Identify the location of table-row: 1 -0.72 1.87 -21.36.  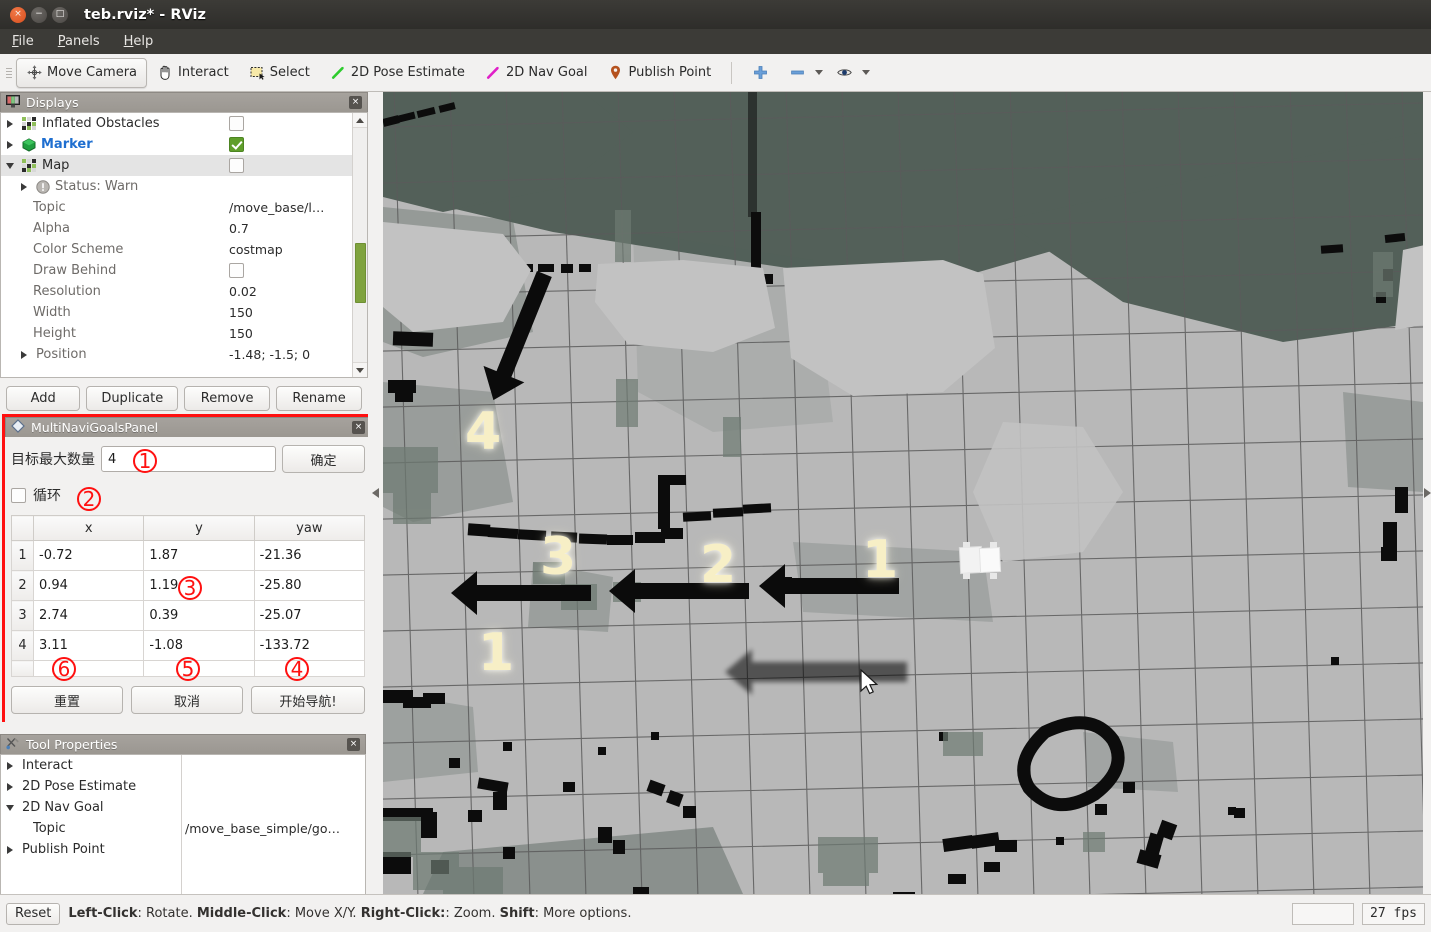
(188, 555).